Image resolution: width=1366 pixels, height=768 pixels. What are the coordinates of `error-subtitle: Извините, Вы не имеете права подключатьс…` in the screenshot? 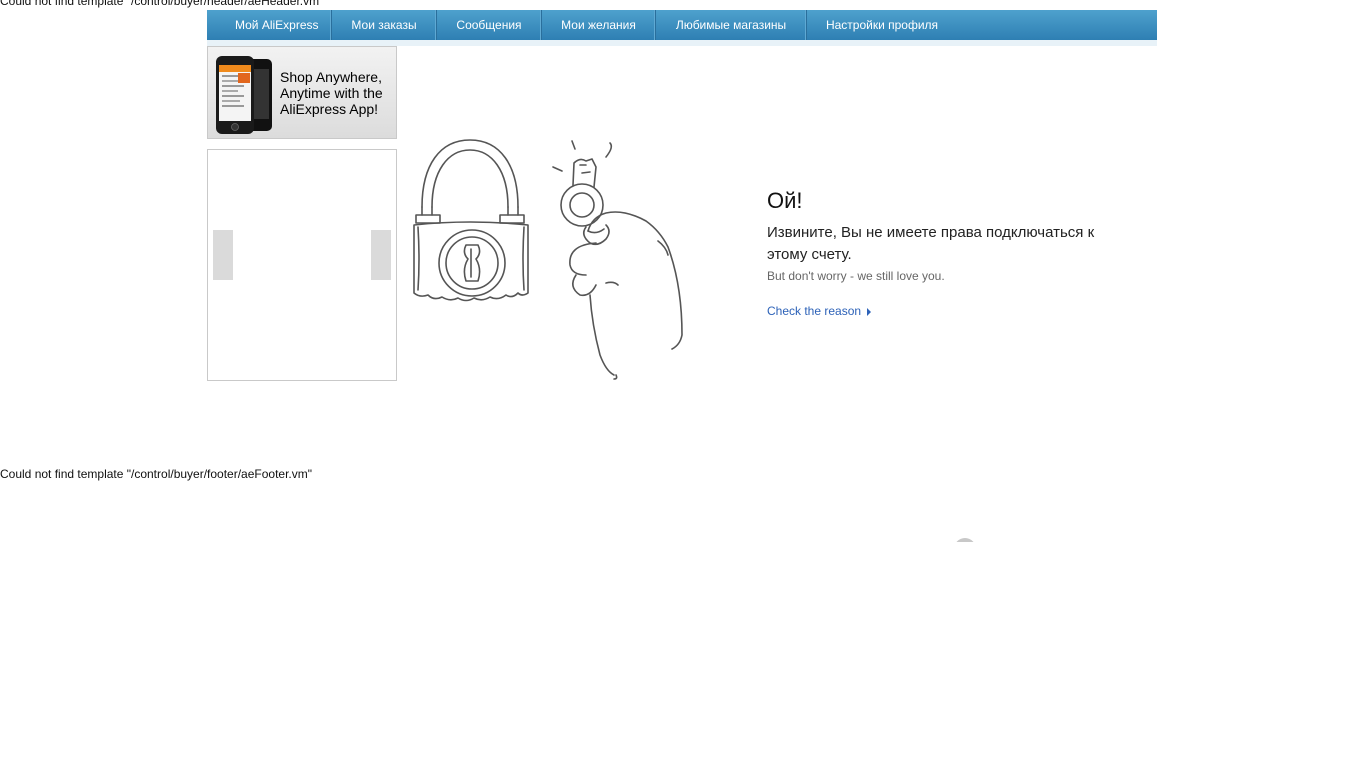 It's located at (931, 243).